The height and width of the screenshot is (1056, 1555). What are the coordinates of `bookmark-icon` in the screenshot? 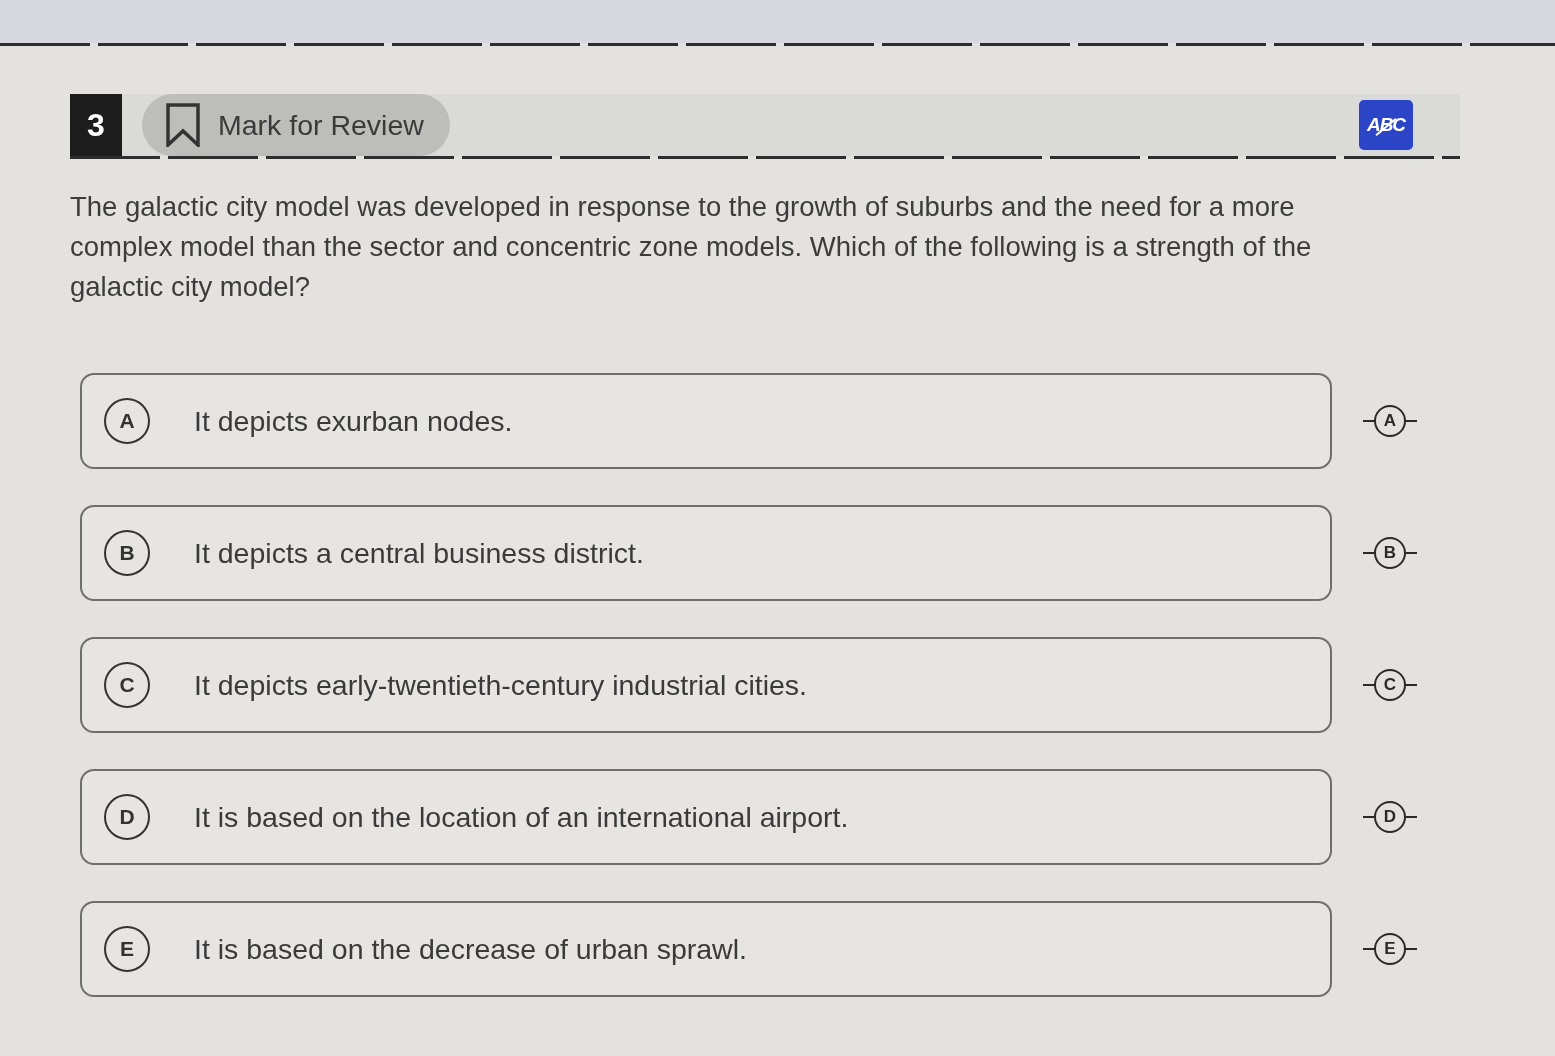 It's located at (183, 125).